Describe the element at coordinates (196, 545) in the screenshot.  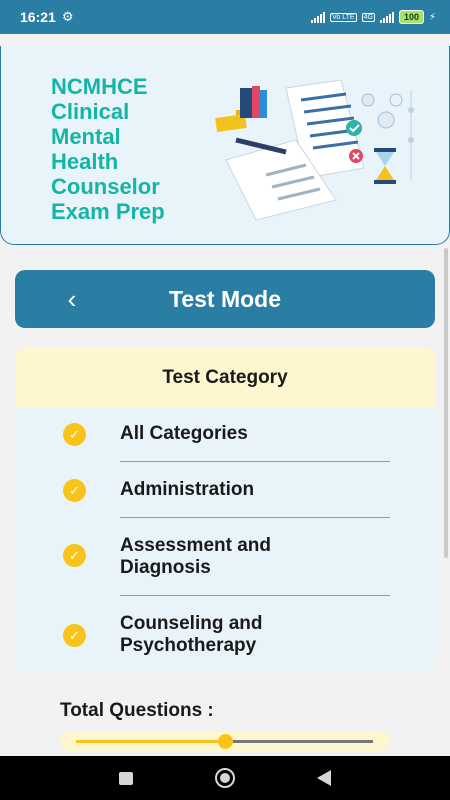
I see `category-label-line: Assessment and` at that location.